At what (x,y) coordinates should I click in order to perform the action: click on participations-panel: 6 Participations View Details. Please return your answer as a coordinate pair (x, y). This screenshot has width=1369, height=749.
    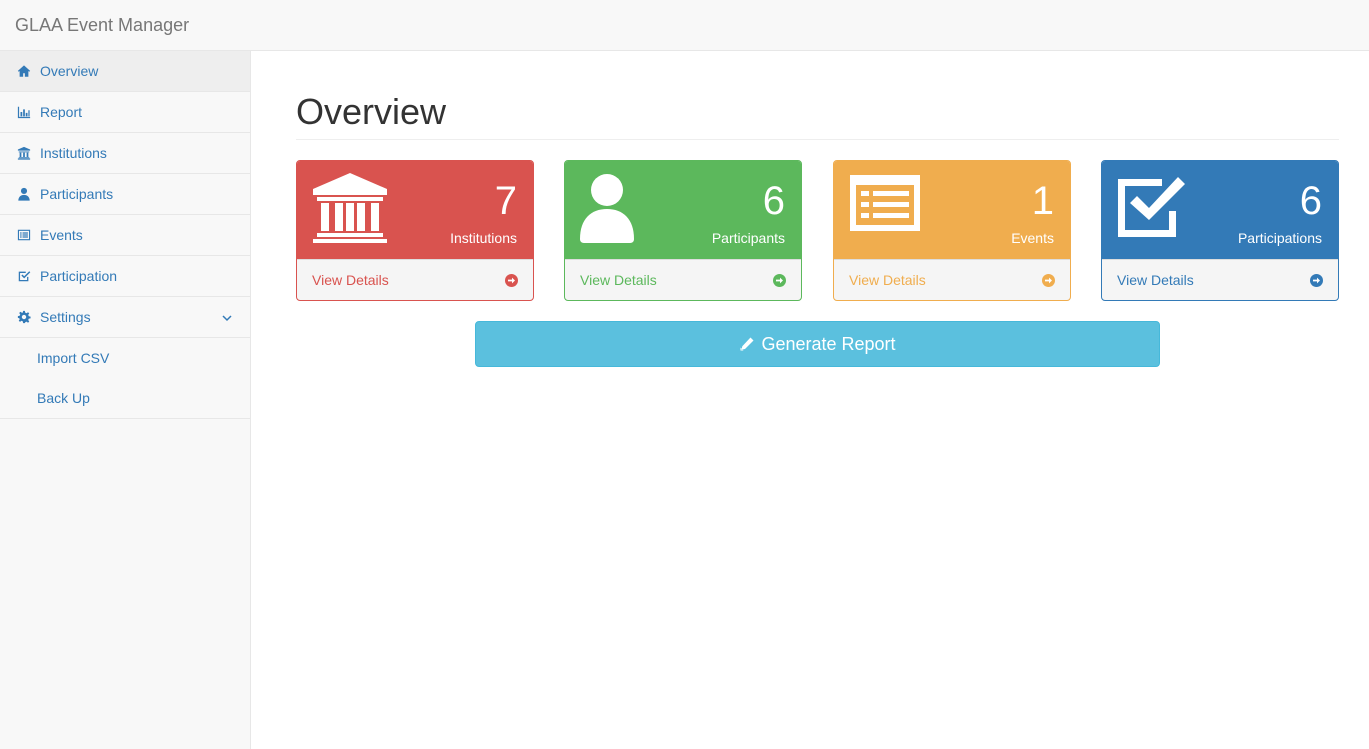
    Looking at the image, I should click on (1220, 230).